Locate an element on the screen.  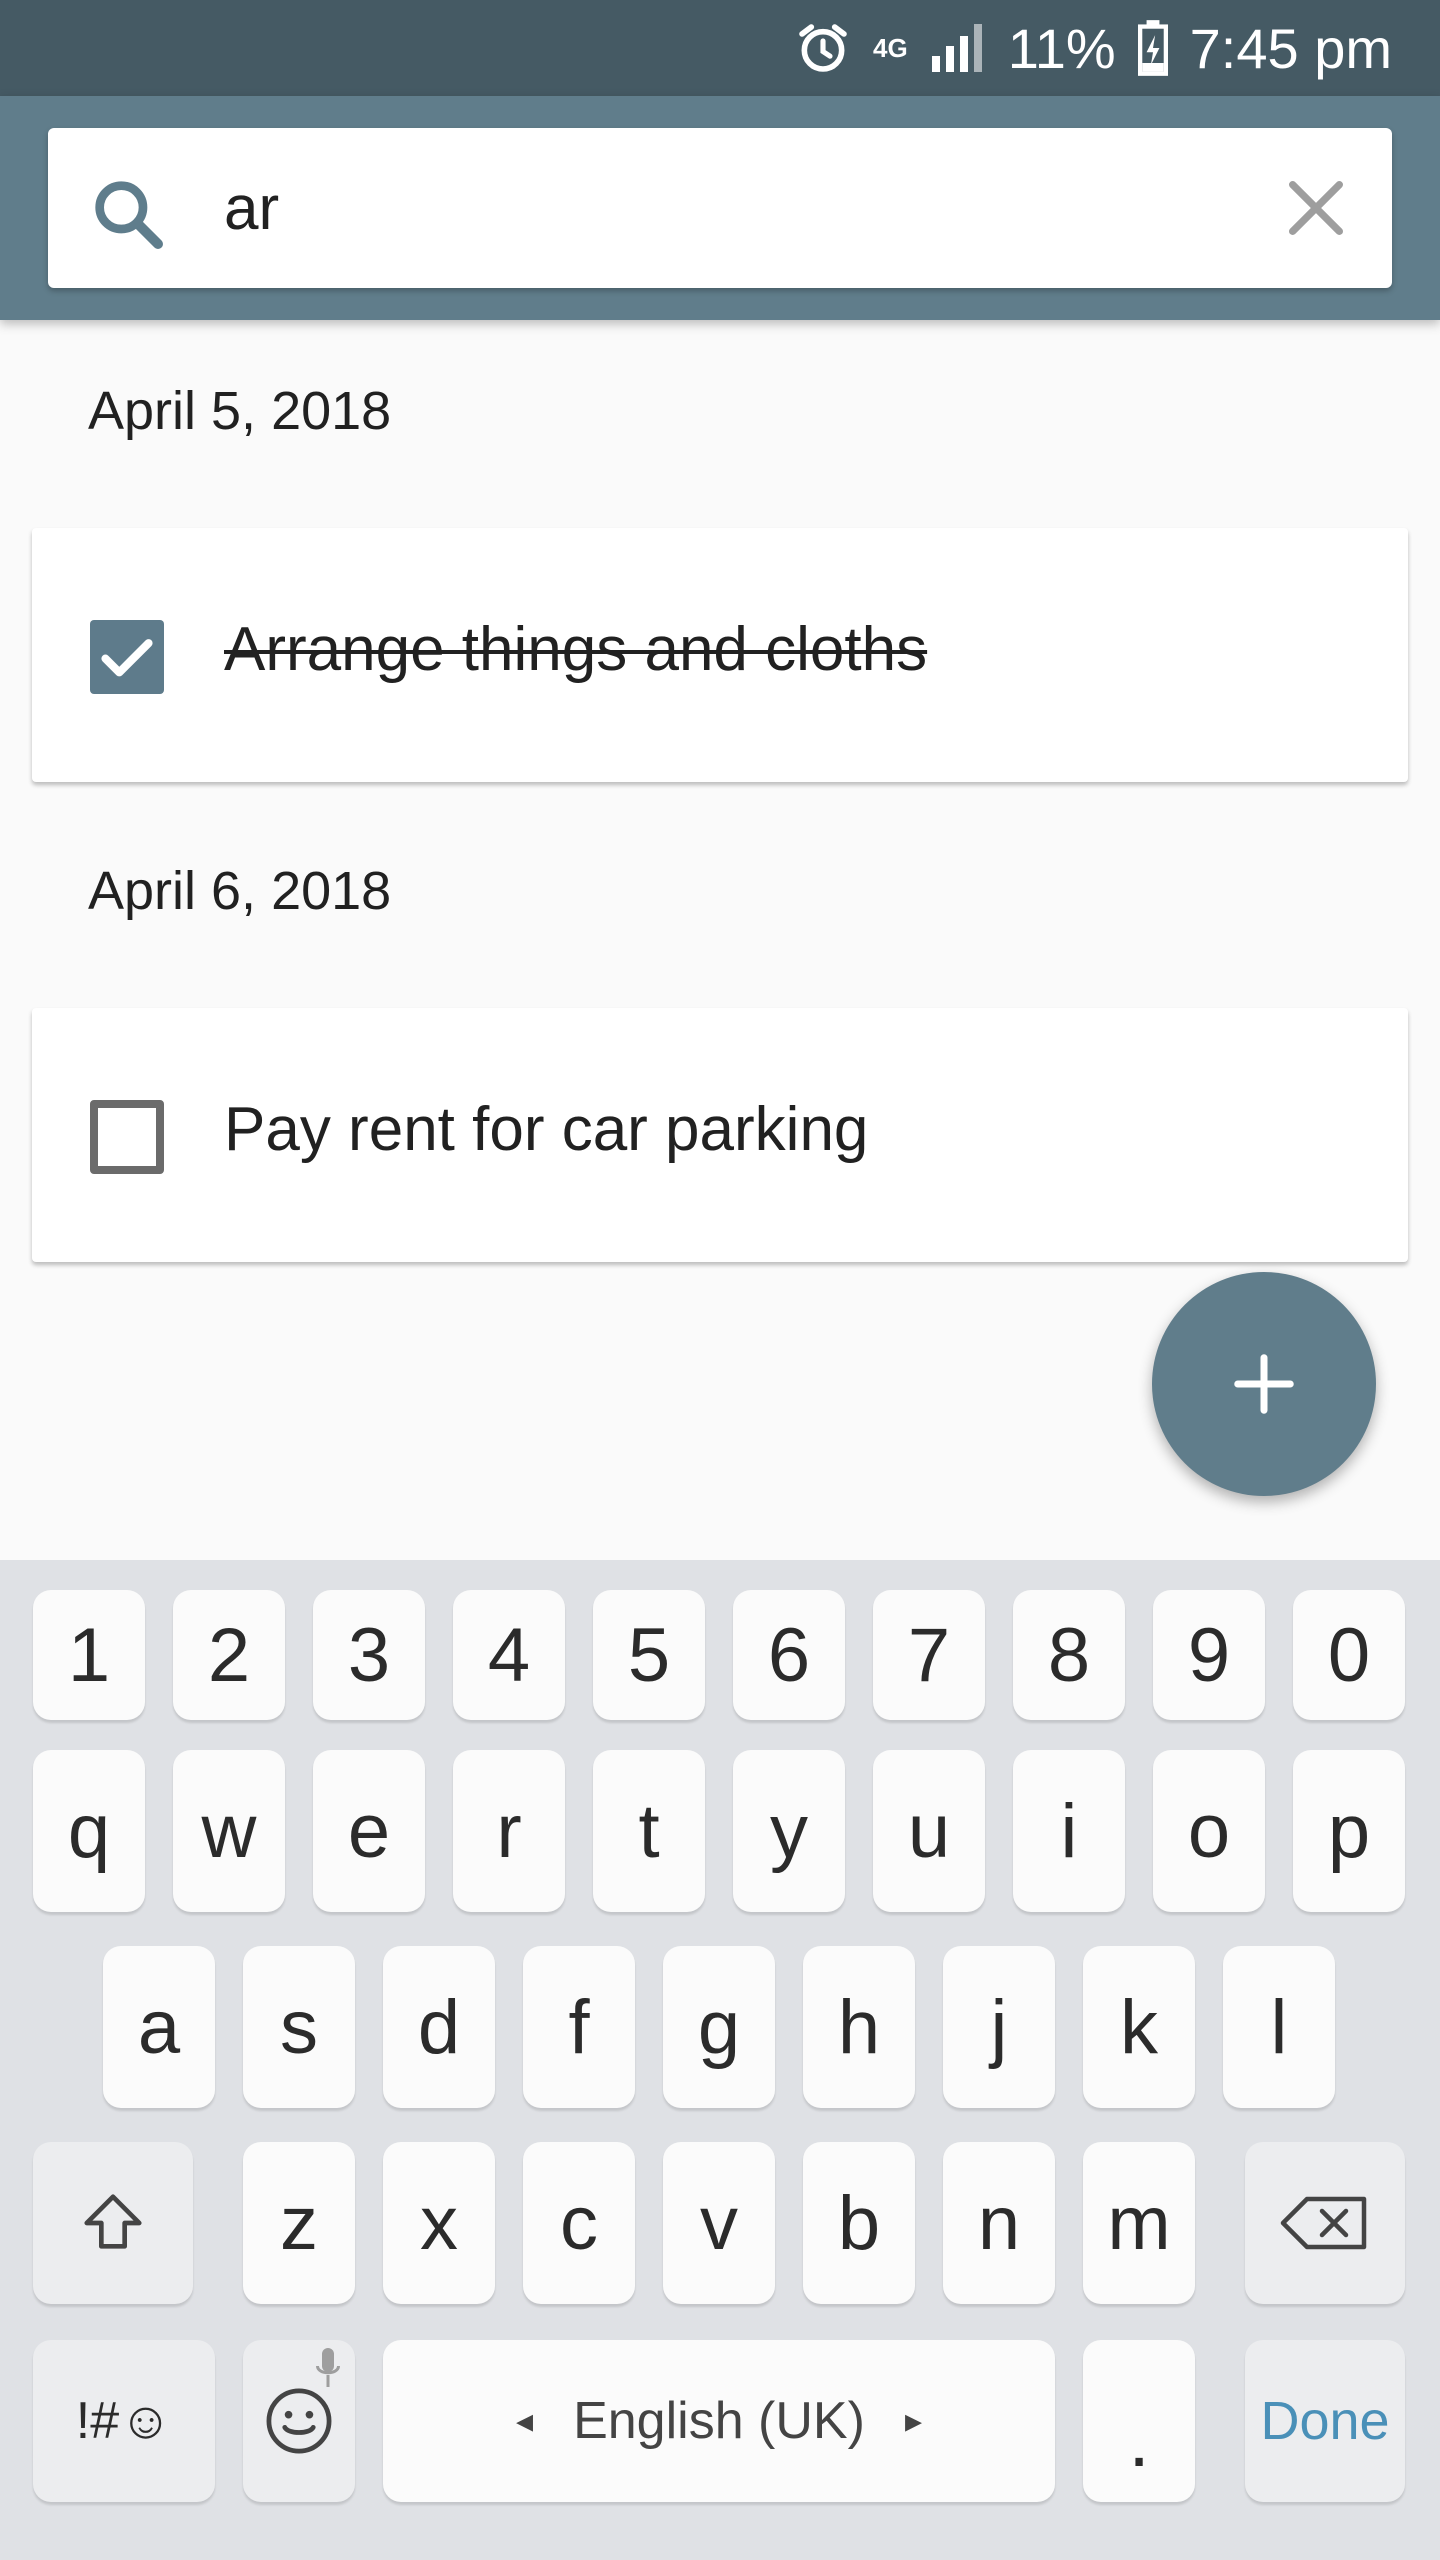
key-b: b is located at coordinates (859, 2223).